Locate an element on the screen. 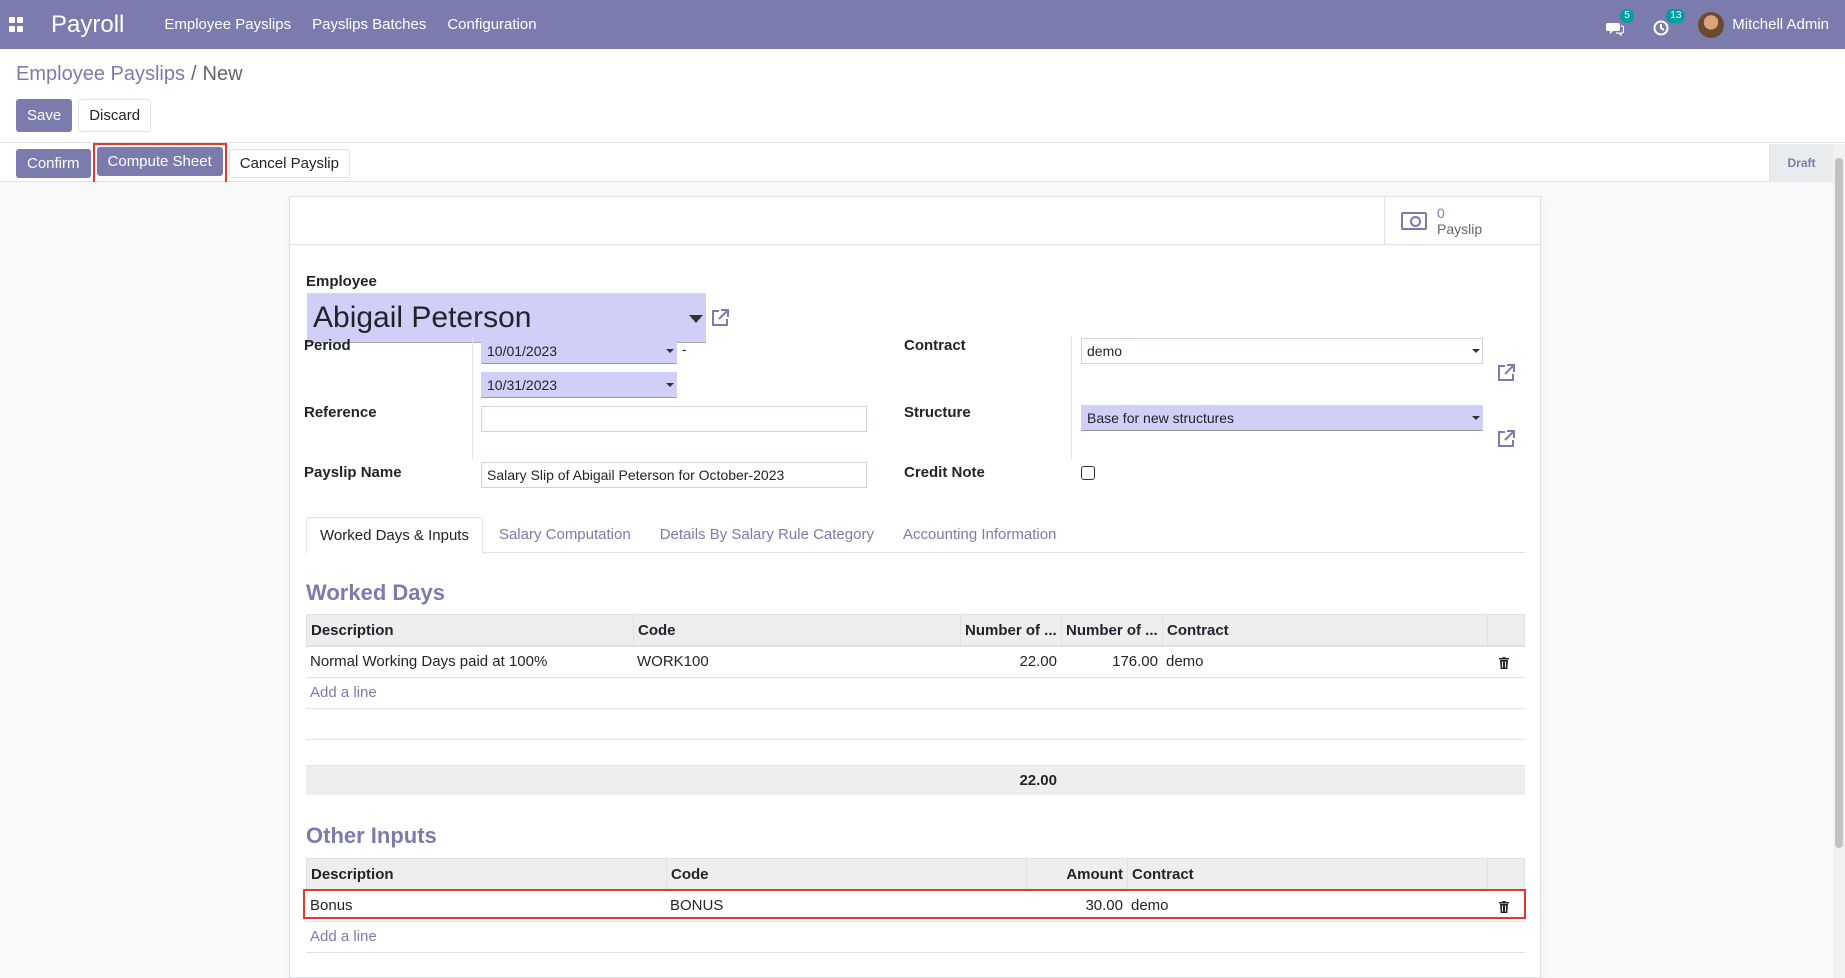  reference-label: Reference is located at coordinates (340, 412).